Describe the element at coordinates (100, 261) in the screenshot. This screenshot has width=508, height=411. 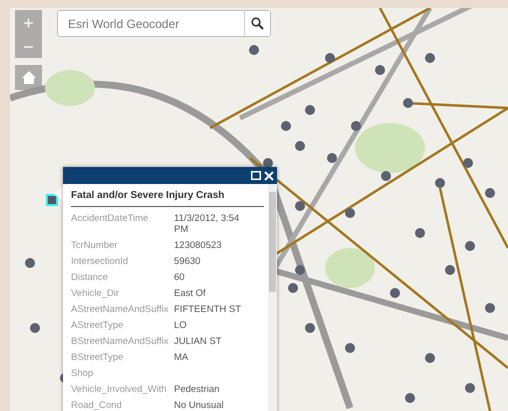
I see `field-label: IntersectionId` at that location.